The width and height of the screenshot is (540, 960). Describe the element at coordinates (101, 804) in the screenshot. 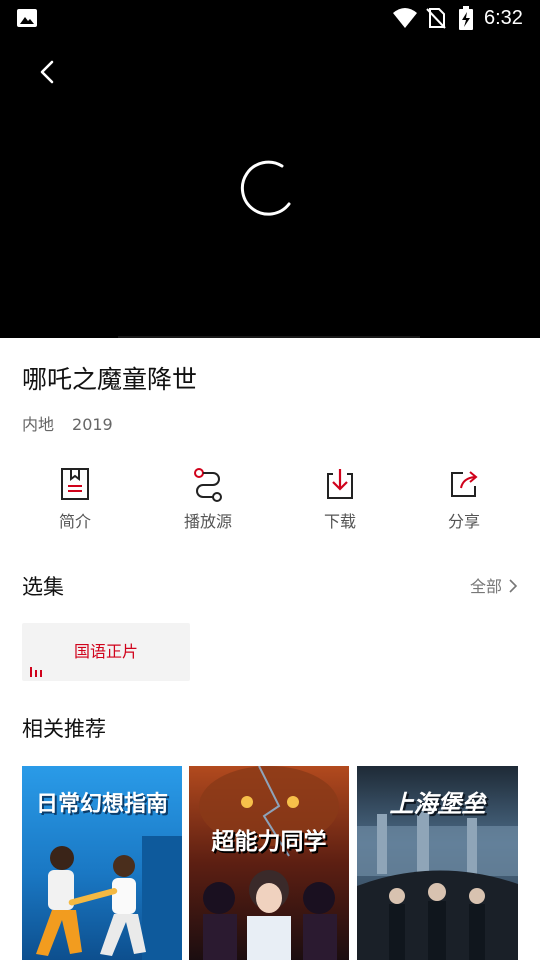

I see `poster-title: 日常幻想指南` at that location.